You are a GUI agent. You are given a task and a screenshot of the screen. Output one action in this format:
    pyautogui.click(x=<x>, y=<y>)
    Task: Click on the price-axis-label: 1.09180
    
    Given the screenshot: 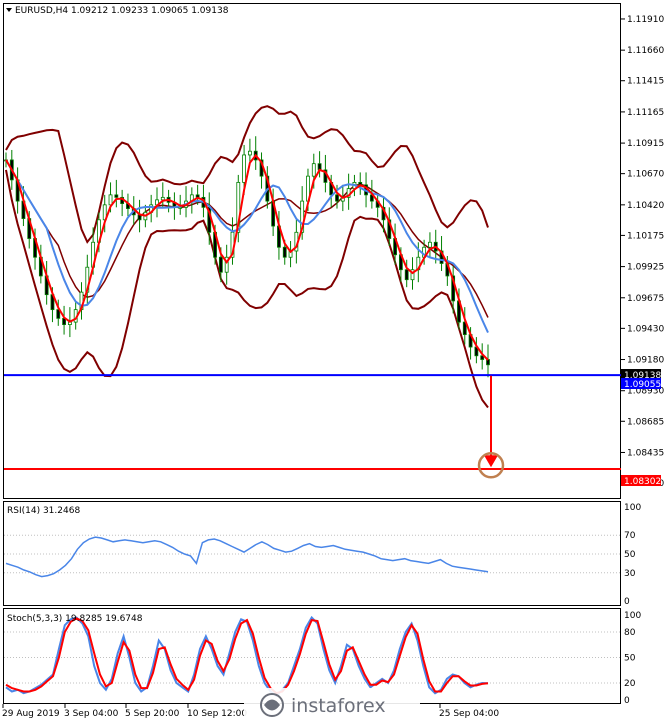 What is the action you would take?
    pyautogui.click(x=645, y=361)
    